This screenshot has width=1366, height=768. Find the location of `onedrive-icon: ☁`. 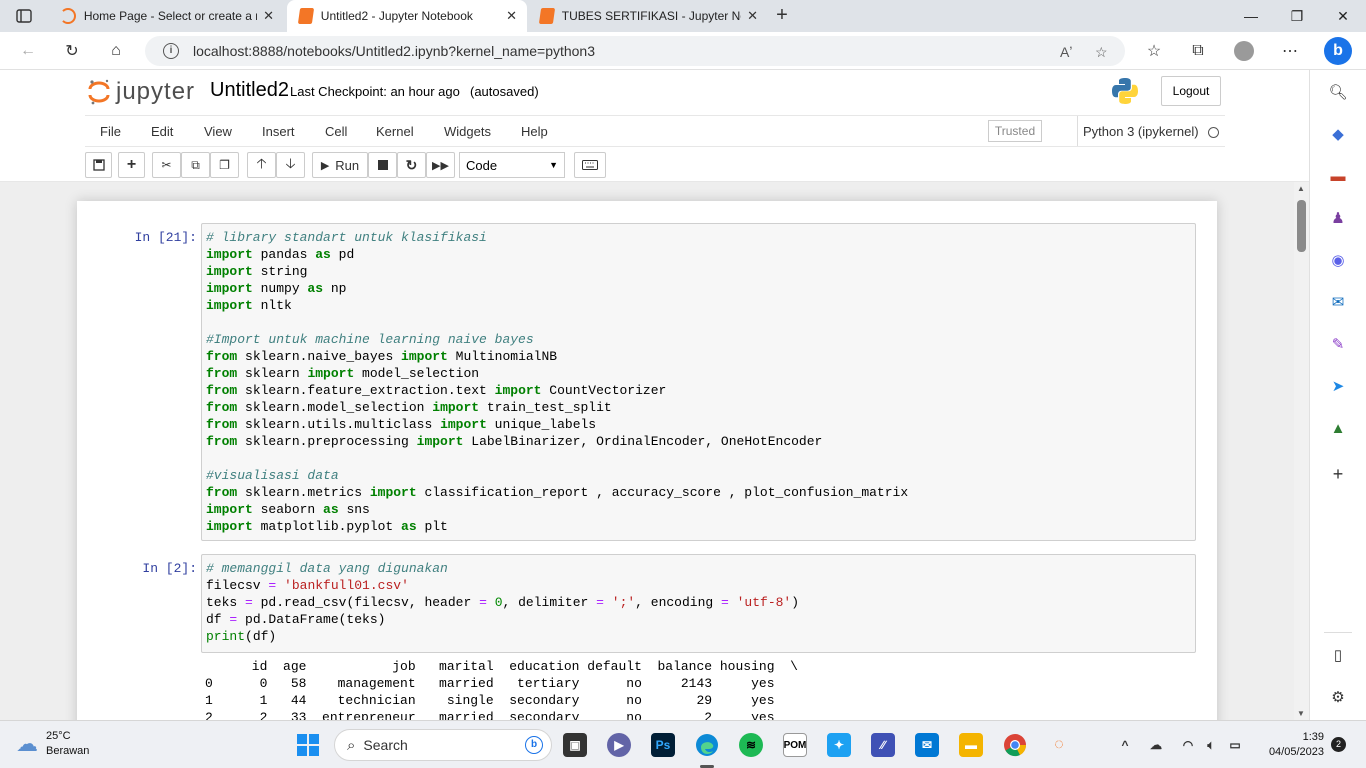

onedrive-icon: ☁ is located at coordinates (1156, 745).